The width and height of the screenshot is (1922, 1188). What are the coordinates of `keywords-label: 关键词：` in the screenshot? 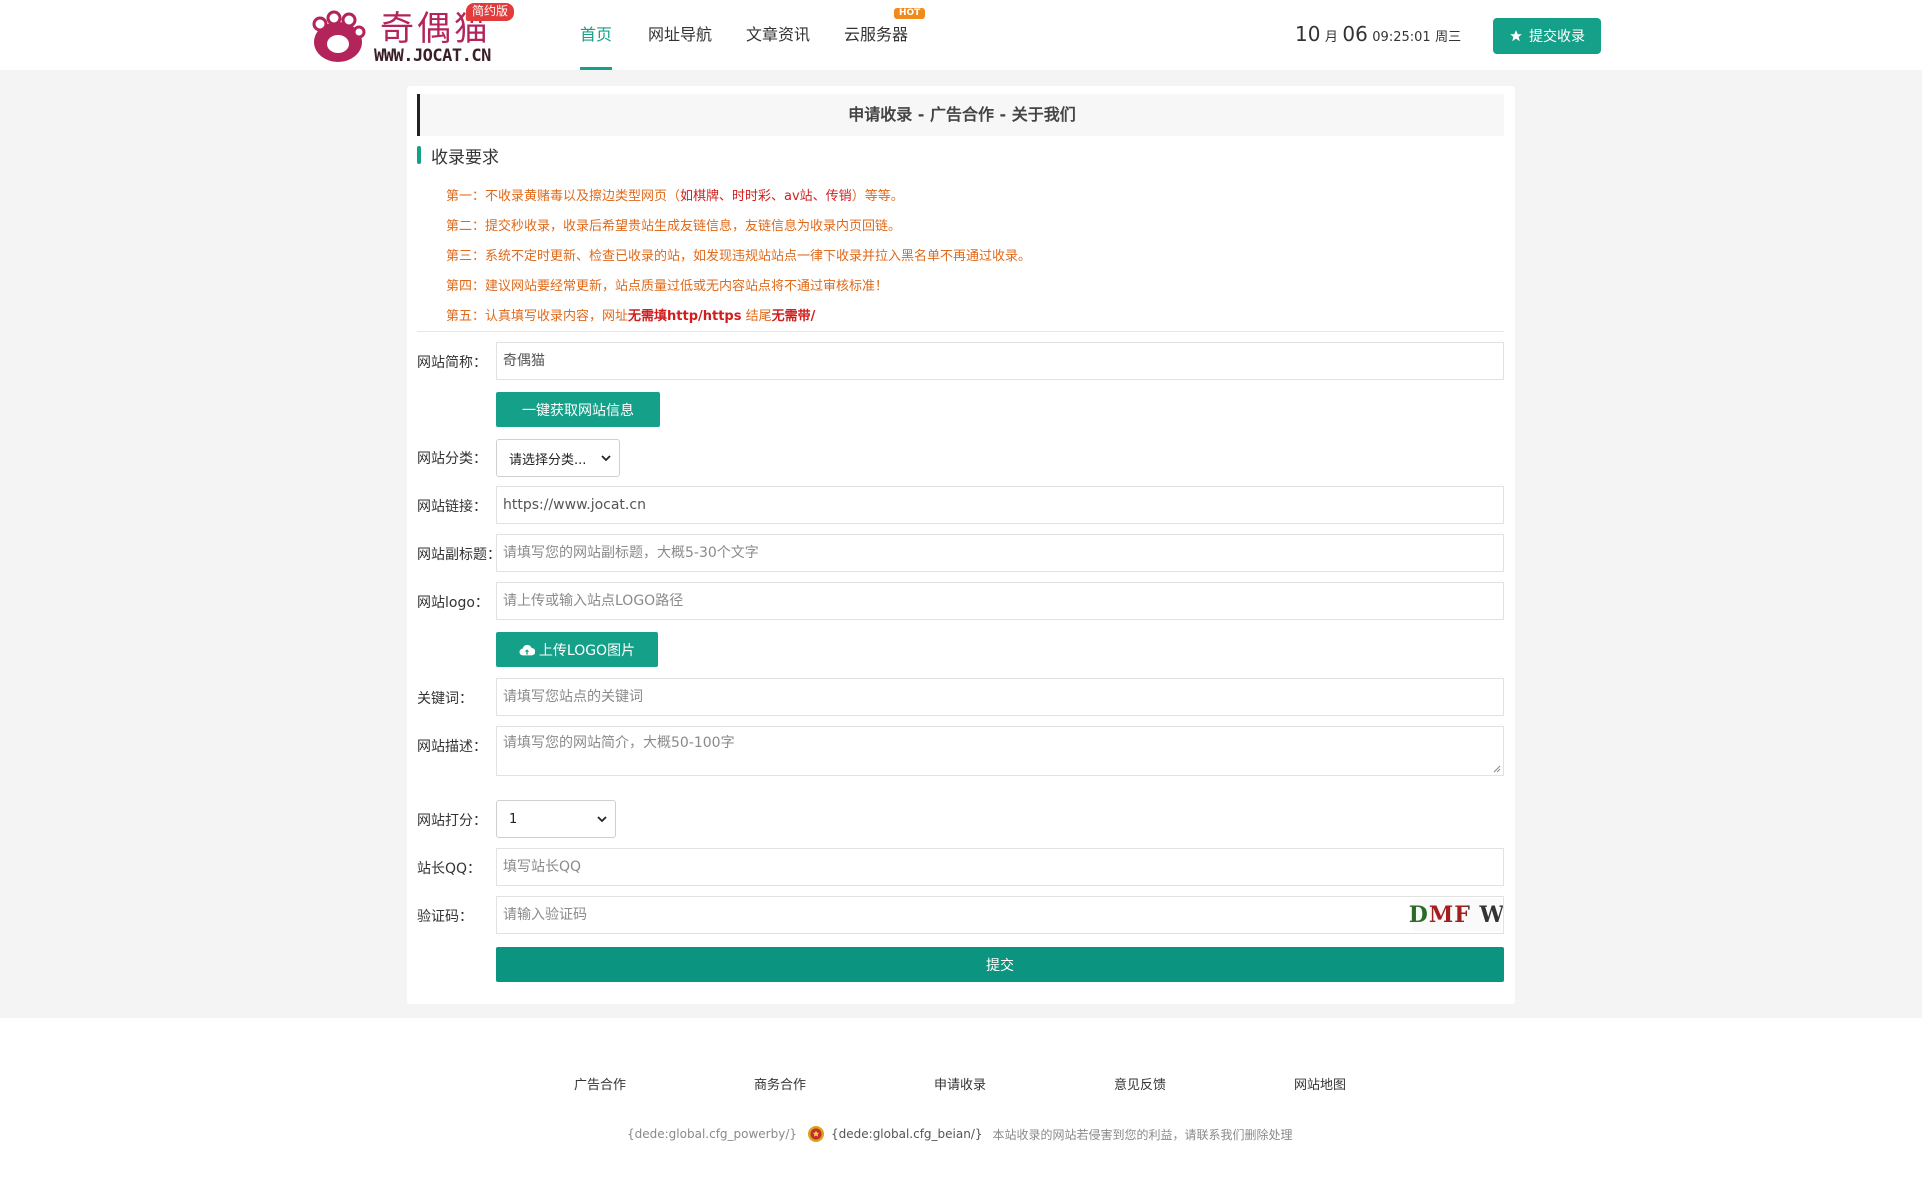 It's located at (445, 699).